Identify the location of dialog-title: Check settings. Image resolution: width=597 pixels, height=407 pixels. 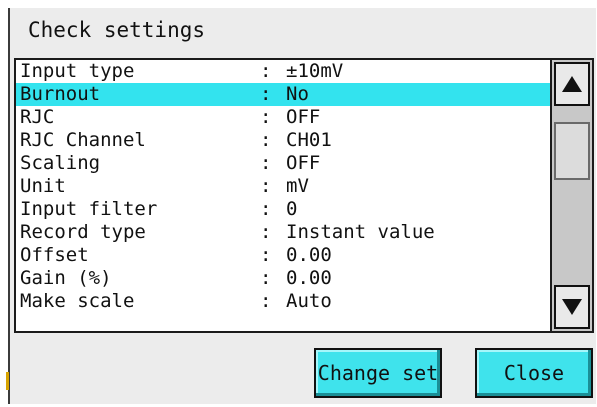
(117, 30).